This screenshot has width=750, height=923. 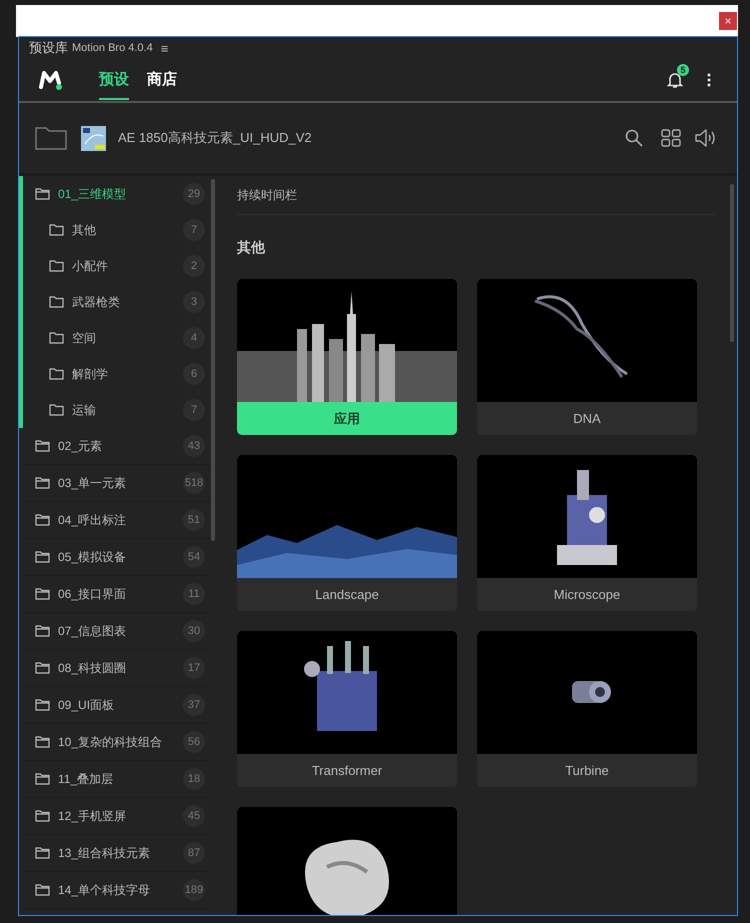 I want to click on subcategory-item: 运输 7, so click(x=116, y=410).